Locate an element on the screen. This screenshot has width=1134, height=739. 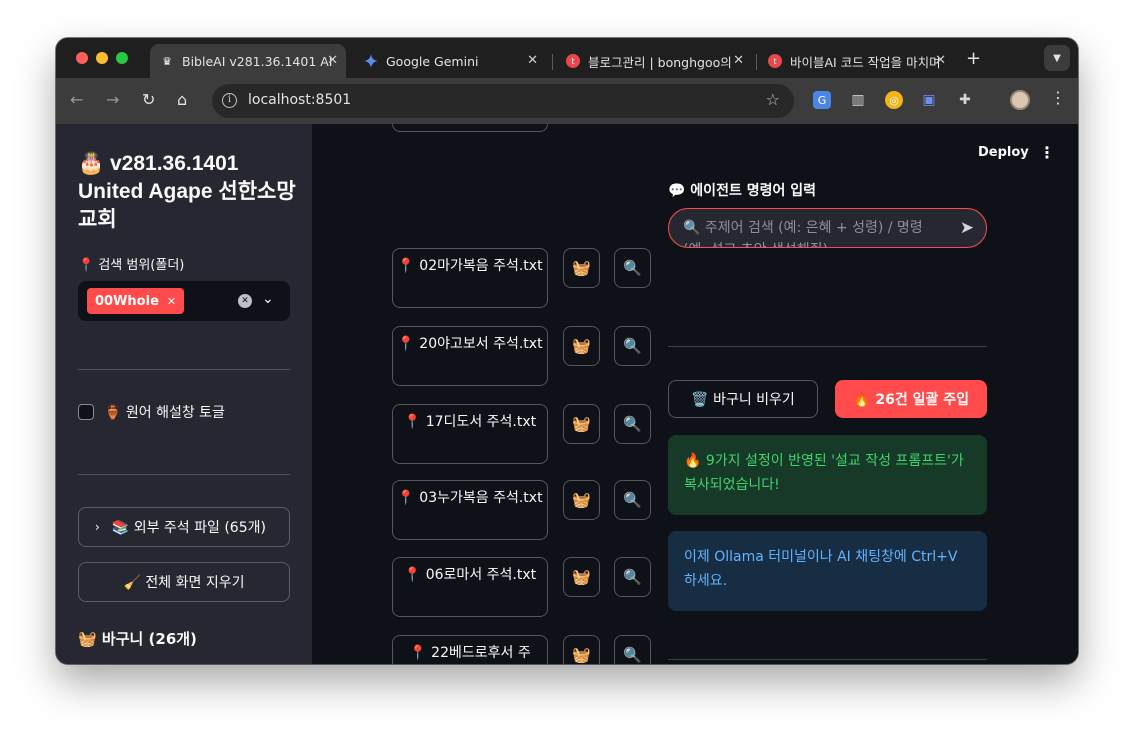
close-window-button is located at coordinates (82, 58).